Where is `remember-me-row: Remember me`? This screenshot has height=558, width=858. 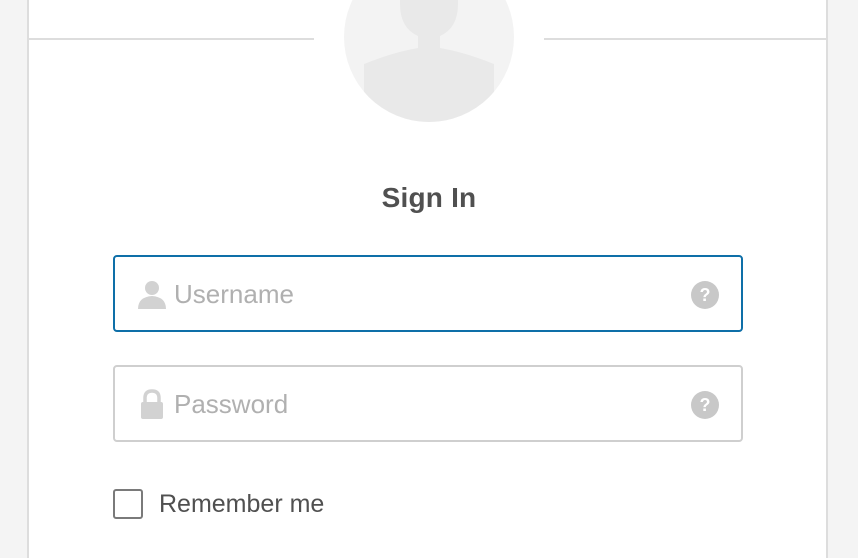
remember-me-row: Remember me is located at coordinates (218, 504).